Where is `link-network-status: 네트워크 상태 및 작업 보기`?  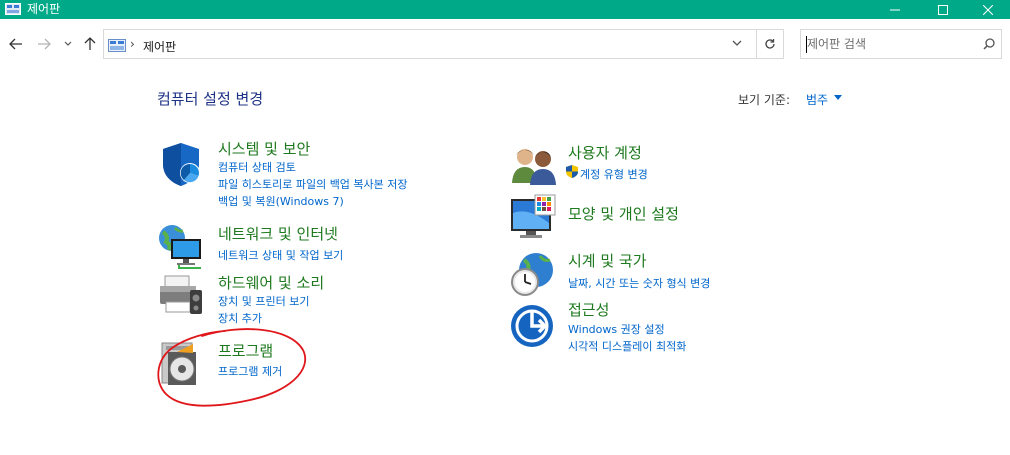 link-network-status: 네트워크 상태 및 작업 보기 is located at coordinates (280, 255).